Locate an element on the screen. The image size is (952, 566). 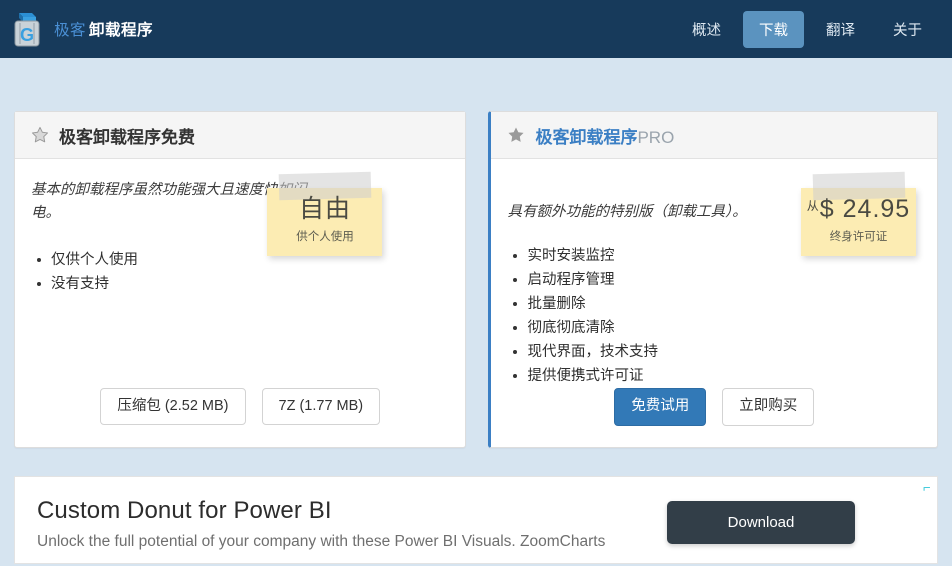
free-price-sticky-note: 自由 供个人使用 is located at coordinates (325, 213).